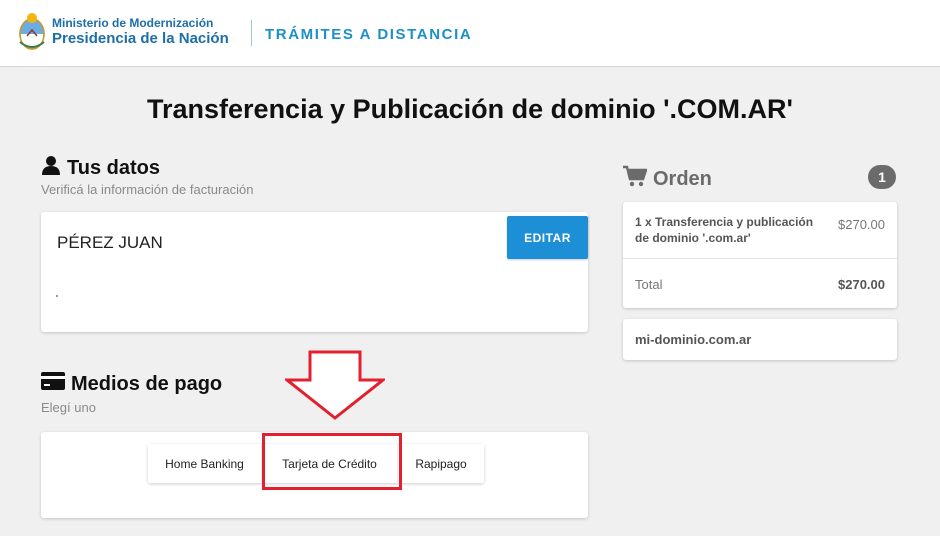 This screenshot has height=536, width=940. What do you see at coordinates (32, 32) in the screenshot?
I see `argentina-coat-of-arms-logo` at bounding box center [32, 32].